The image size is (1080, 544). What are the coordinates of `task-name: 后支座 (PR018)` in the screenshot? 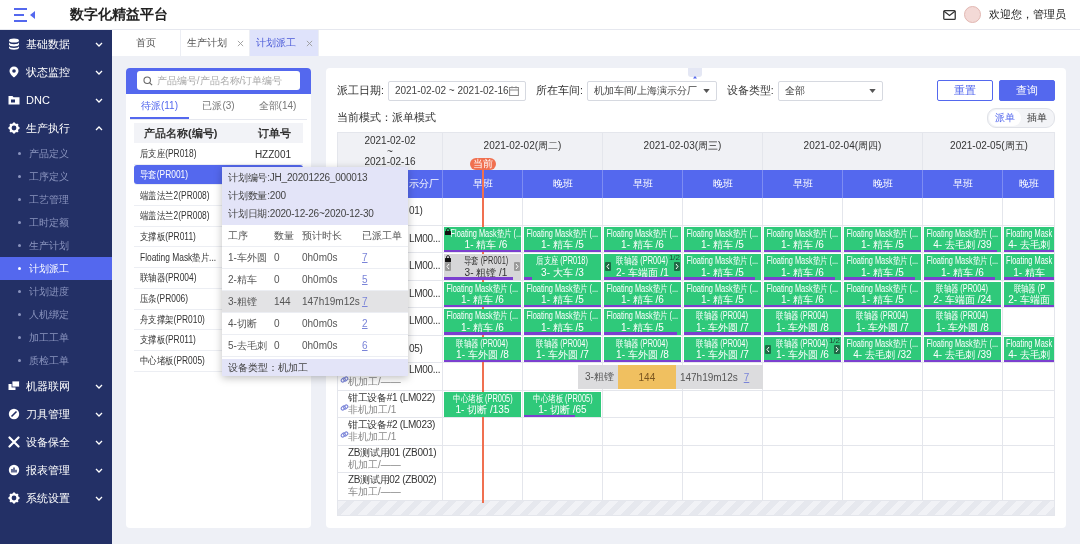 It's located at (562, 261).